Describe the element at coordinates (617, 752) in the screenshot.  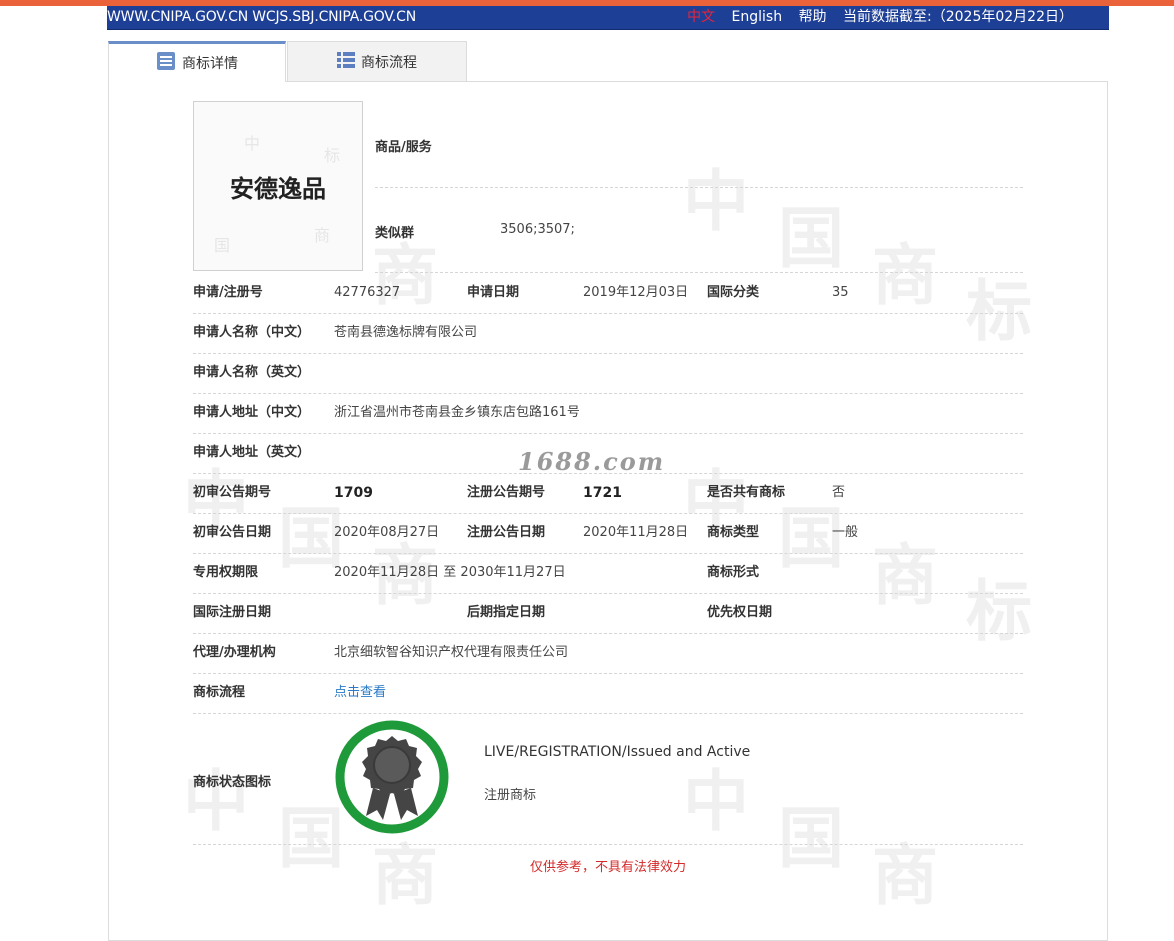
I see `status-english-text: LIVE/REGISTRATION/Issued and Active` at that location.